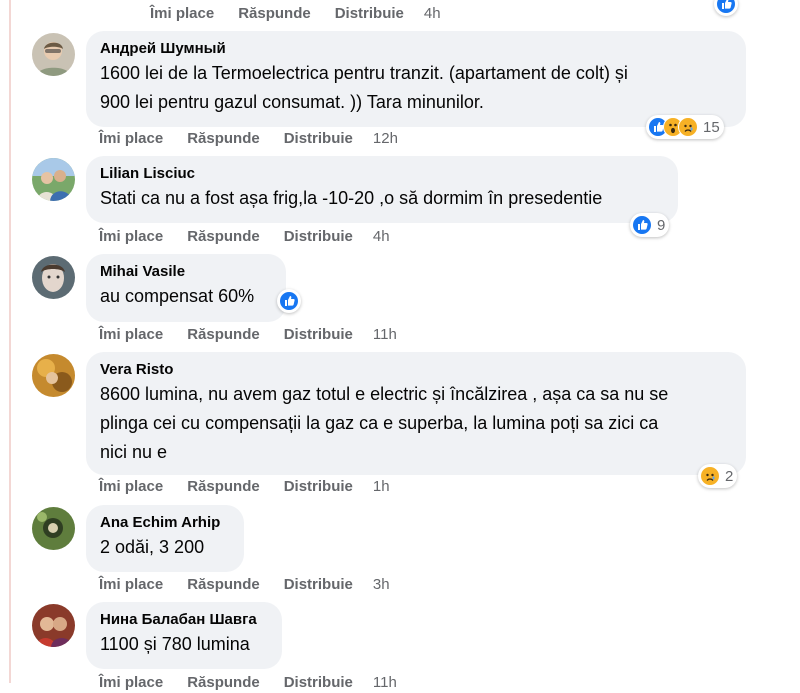 The height and width of the screenshot is (693, 800). What do you see at coordinates (10, 341) in the screenshot?
I see `thread-line` at bounding box center [10, 341].